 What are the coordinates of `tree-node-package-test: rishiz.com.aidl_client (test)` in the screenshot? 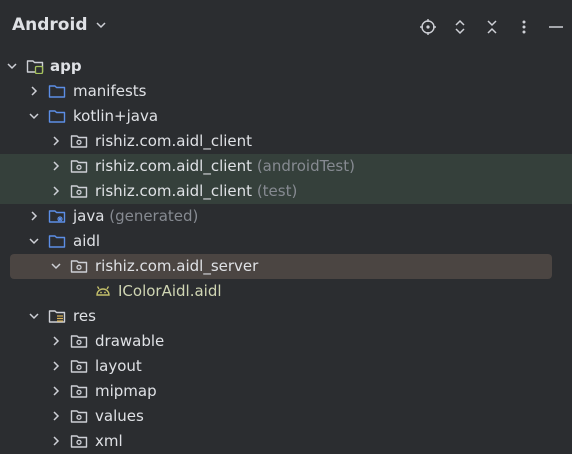 It's located at (286, 191).